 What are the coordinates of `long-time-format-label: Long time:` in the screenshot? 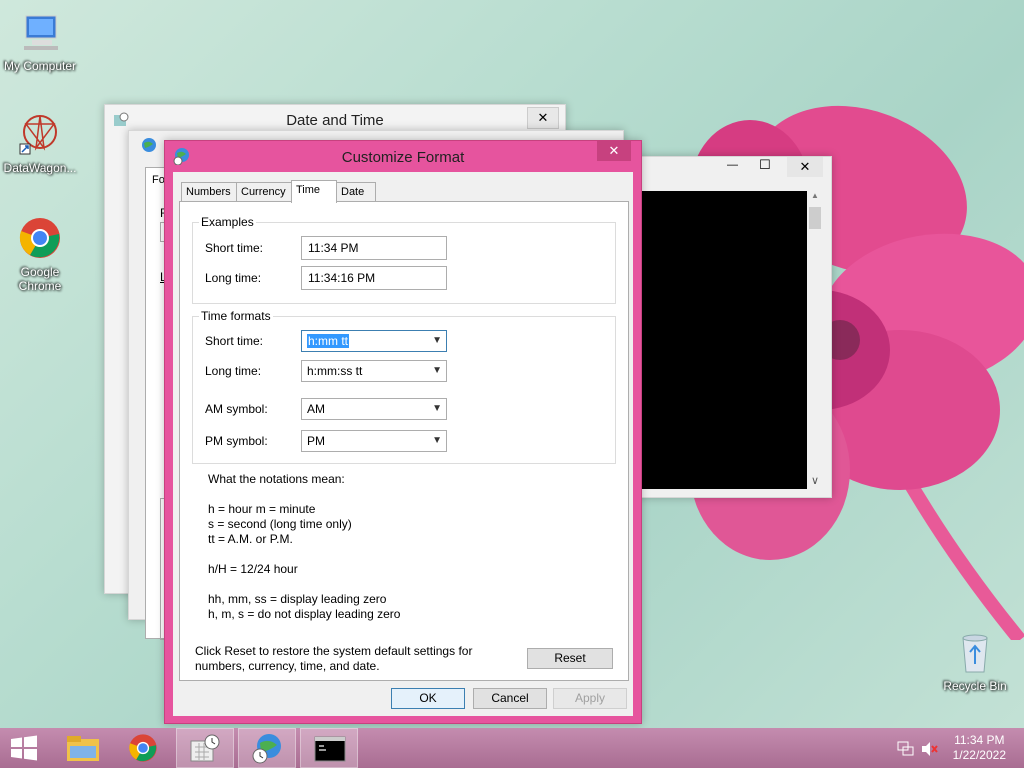 It's located at (233, 371).